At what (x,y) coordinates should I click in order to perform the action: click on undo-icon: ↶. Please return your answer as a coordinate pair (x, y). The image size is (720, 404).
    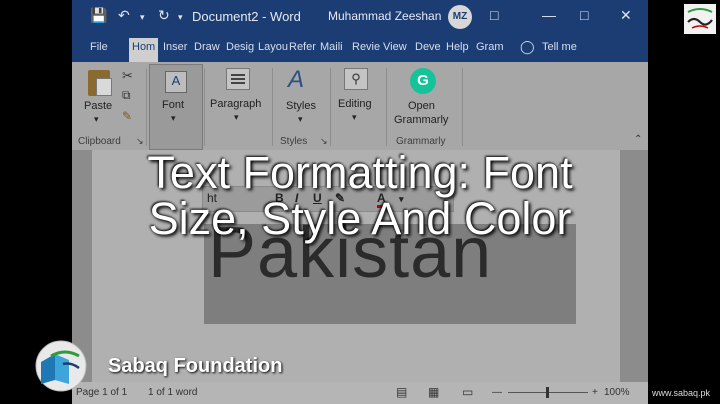
    Looking at the image, I should click on (124, 15).